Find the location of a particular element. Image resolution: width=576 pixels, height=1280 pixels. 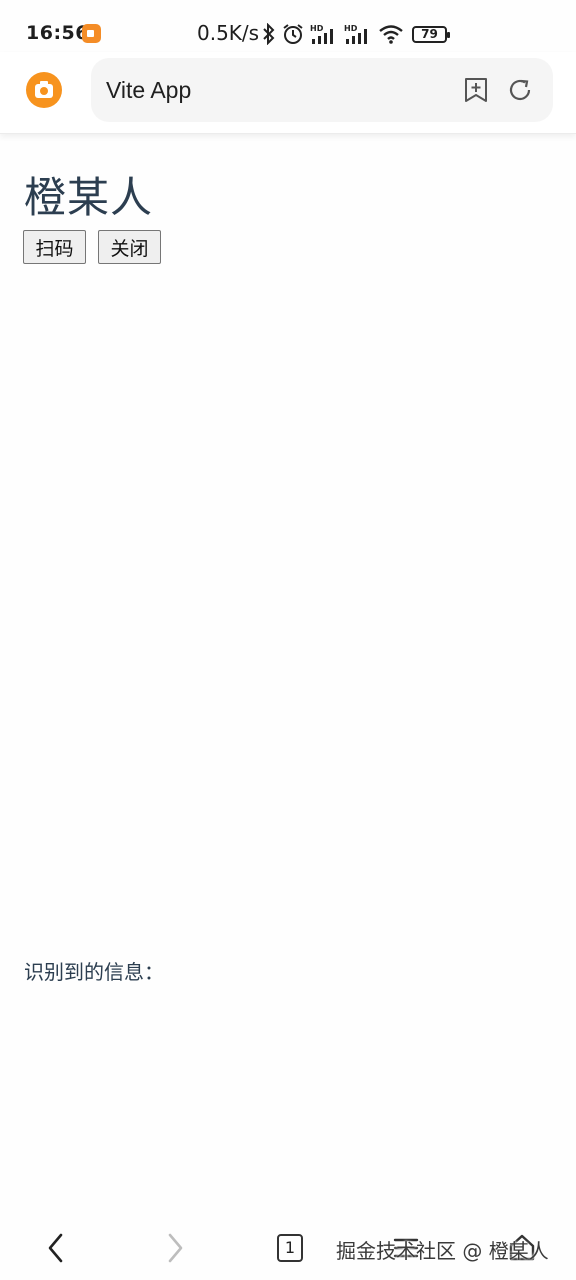

battery-icon: 79 is located at coordinates (431, 34).